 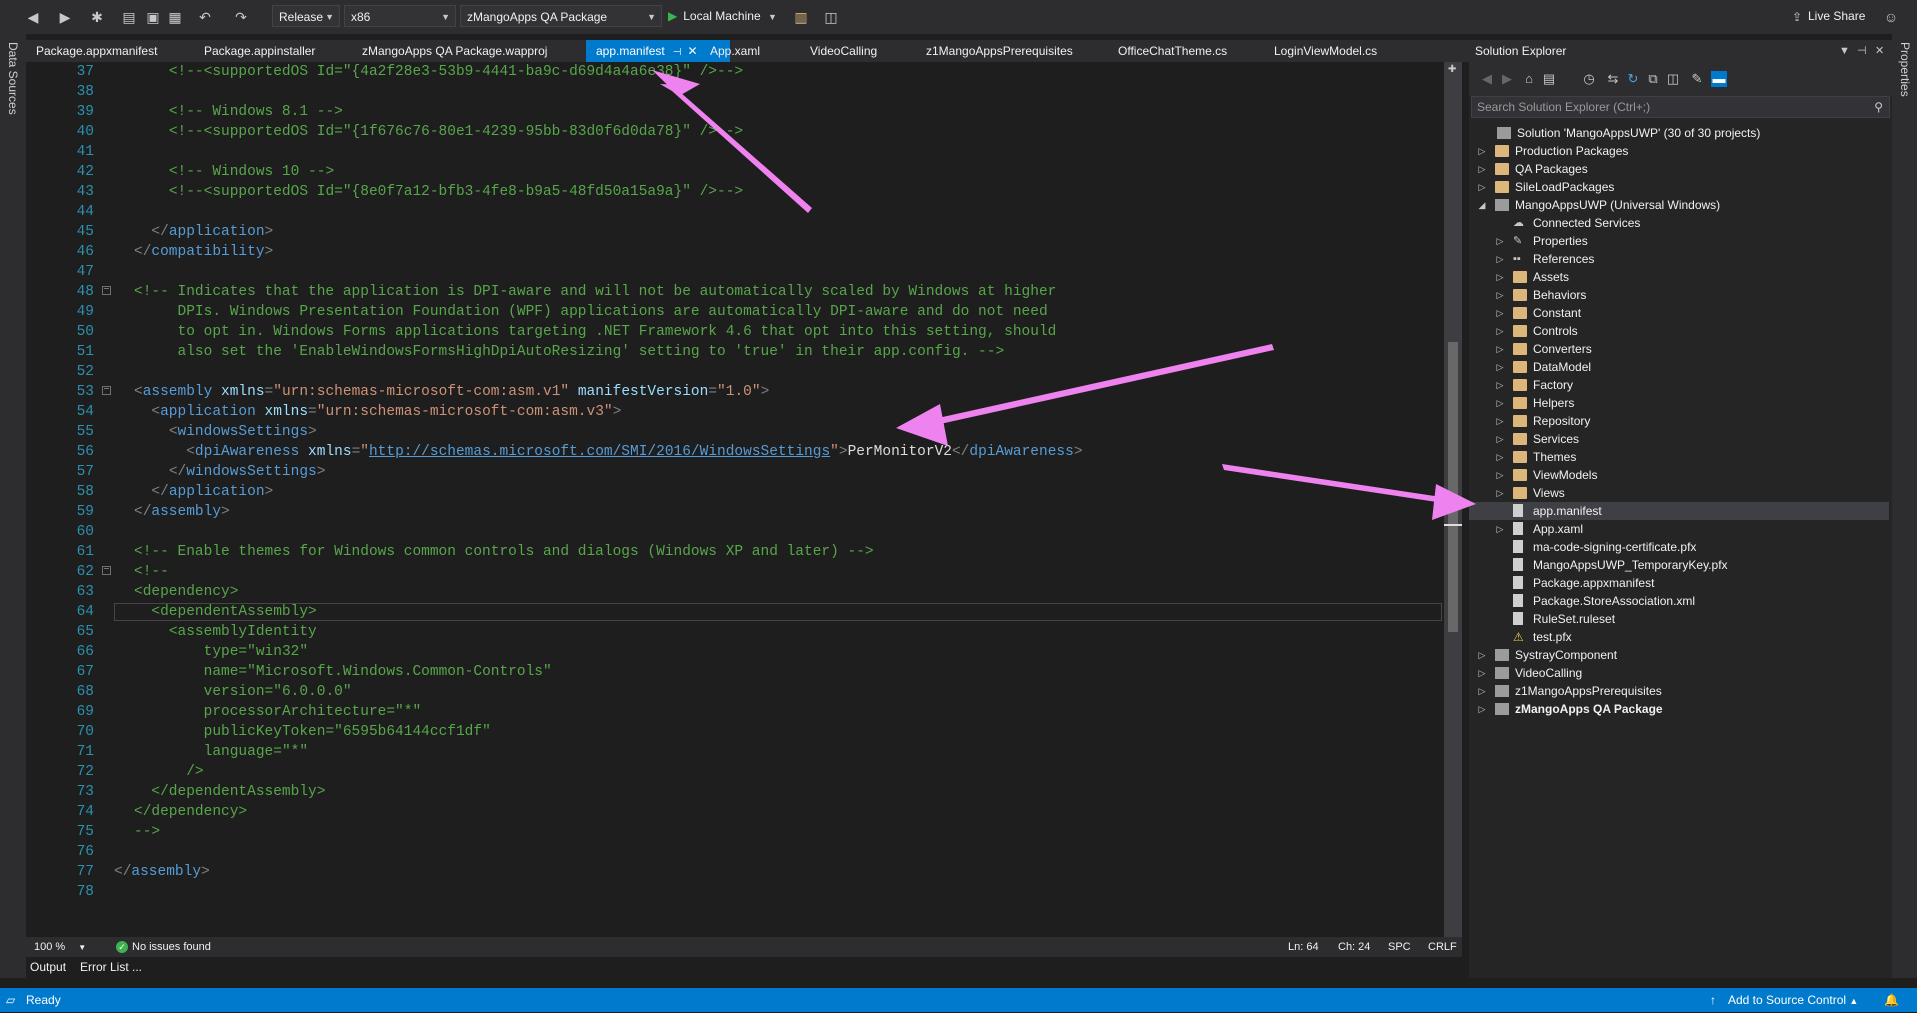 What do you see at coordinates (1679, 385) in the screenshot?
I see `tree-item: ▷ Factory` at bounding box center [1679, 385].